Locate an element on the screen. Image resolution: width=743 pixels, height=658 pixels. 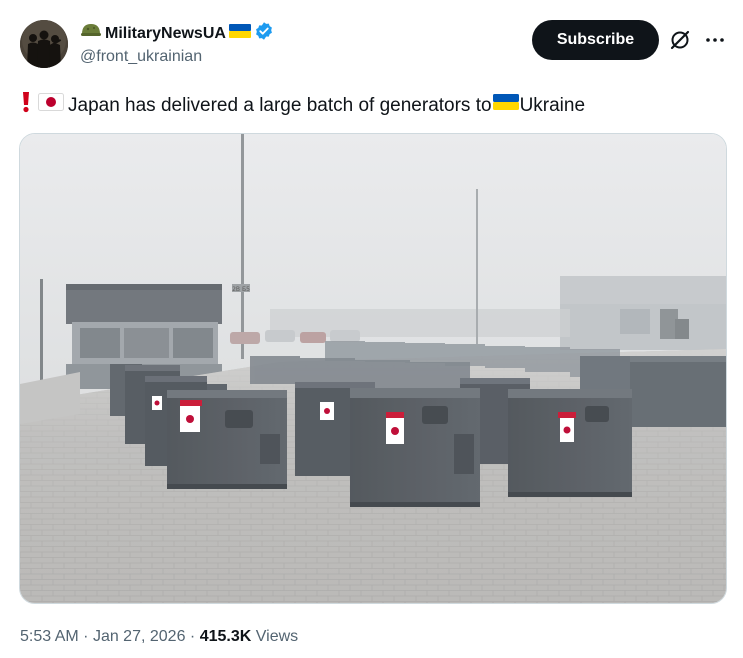
tweet-meta: 5:53 AM · Jan 27, 2026 · 415.3K Views is located at coordinates (159, 637).